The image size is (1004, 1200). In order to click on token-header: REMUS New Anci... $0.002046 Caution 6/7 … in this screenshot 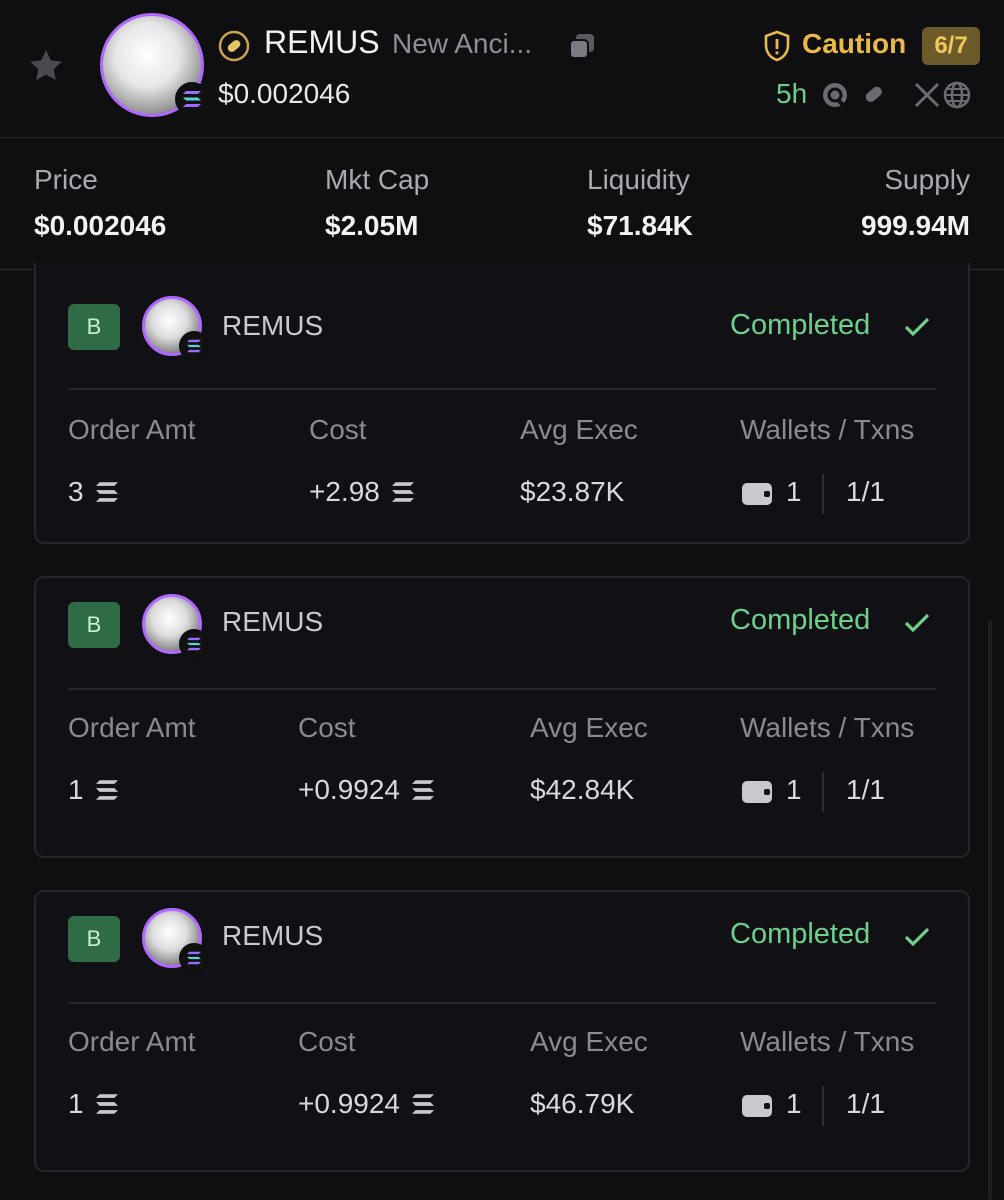, I will do `click(502, 69)`.